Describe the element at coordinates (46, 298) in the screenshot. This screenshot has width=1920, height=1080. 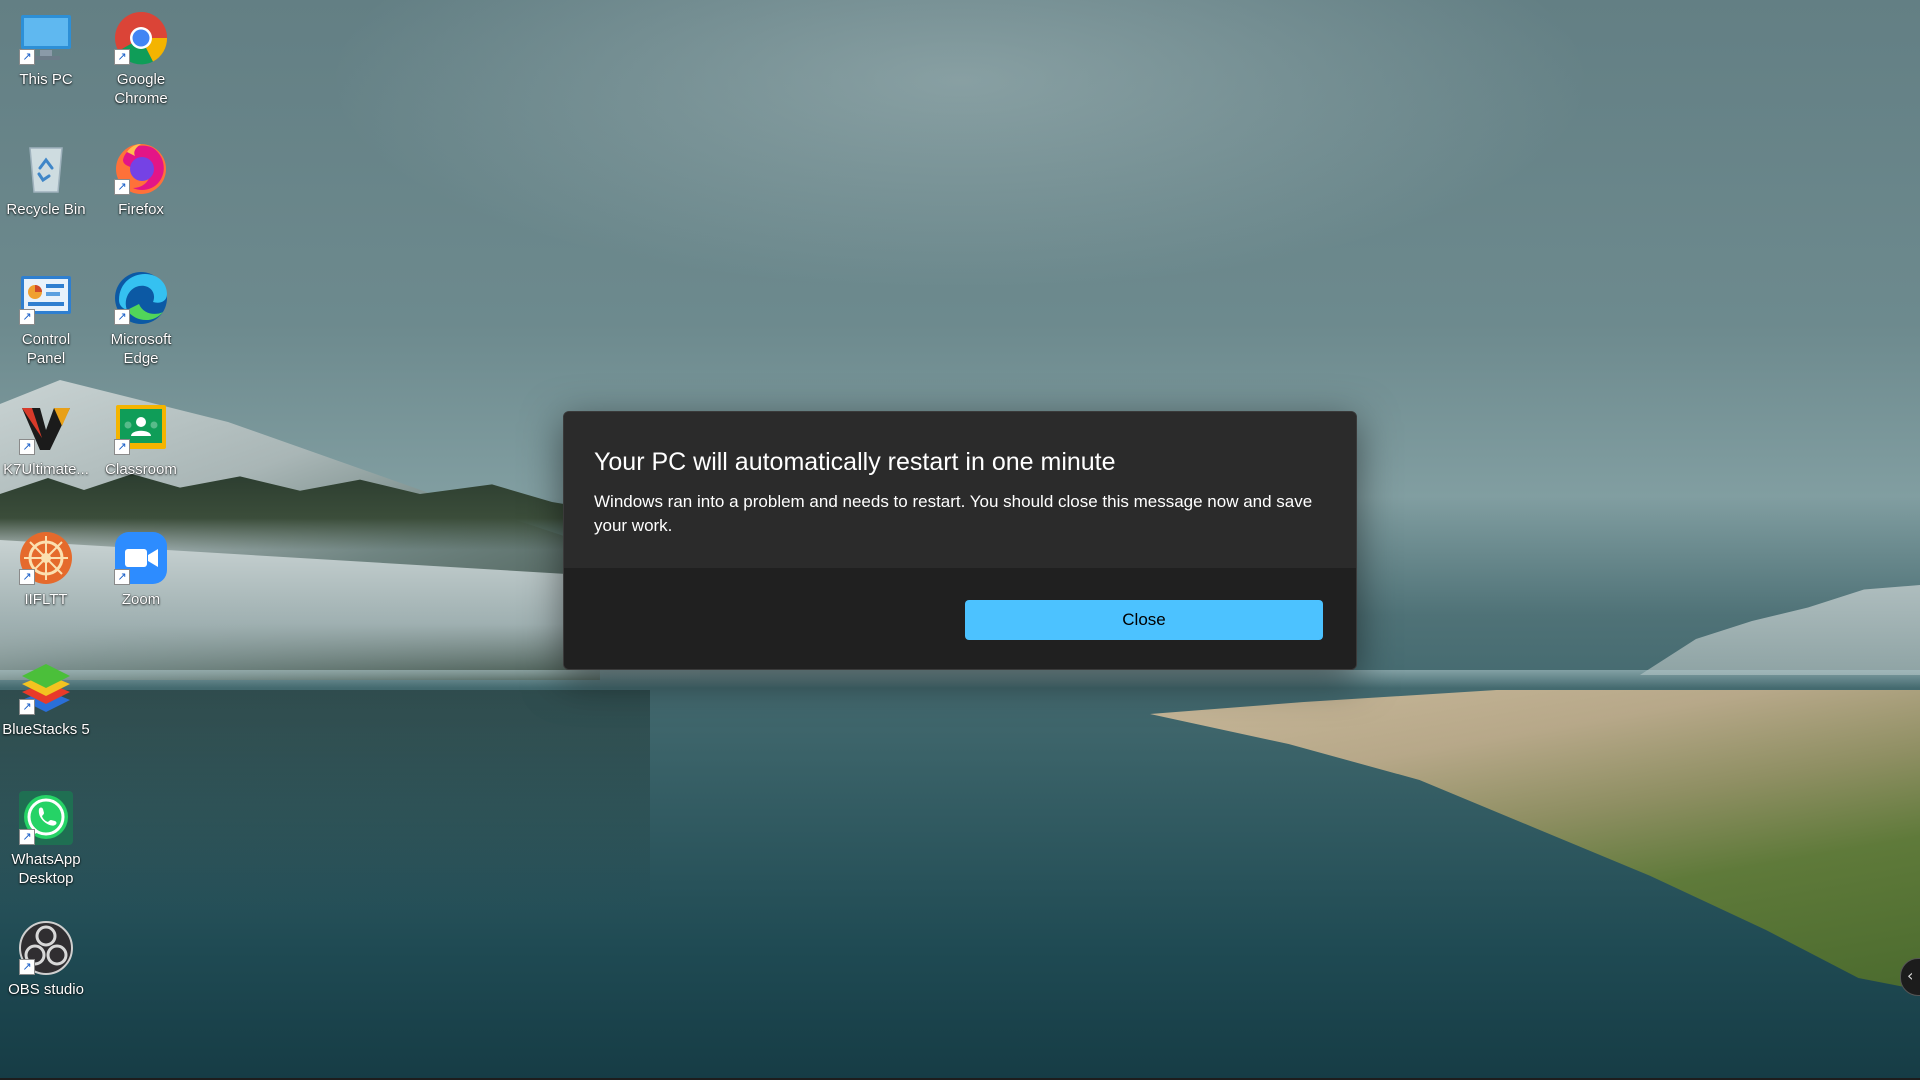
I see `control-panel-icon: ↗` at that location.